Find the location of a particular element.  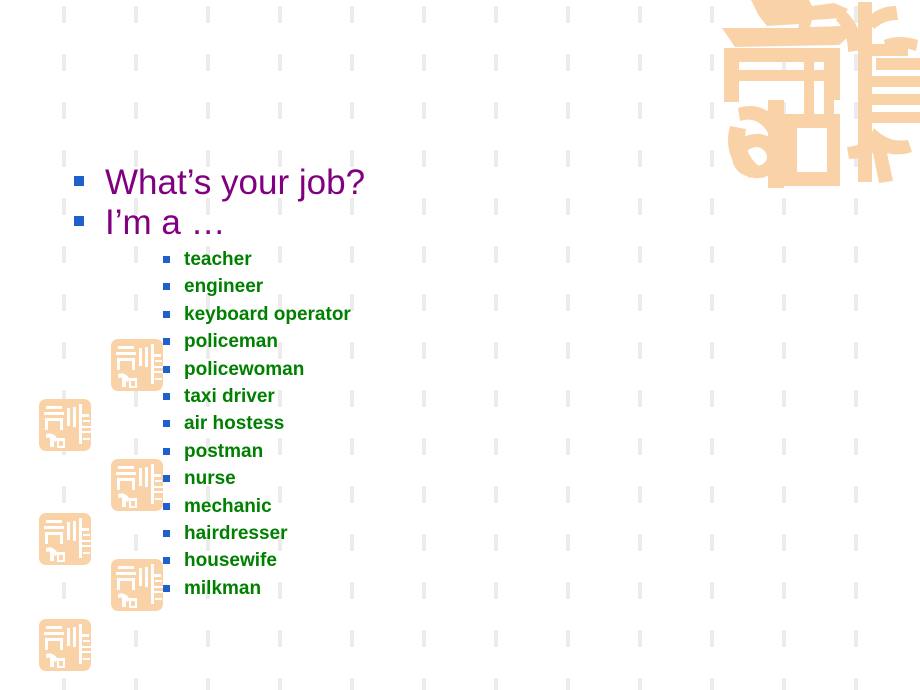

job-label: mechanic is located at coordinates (228, 506).